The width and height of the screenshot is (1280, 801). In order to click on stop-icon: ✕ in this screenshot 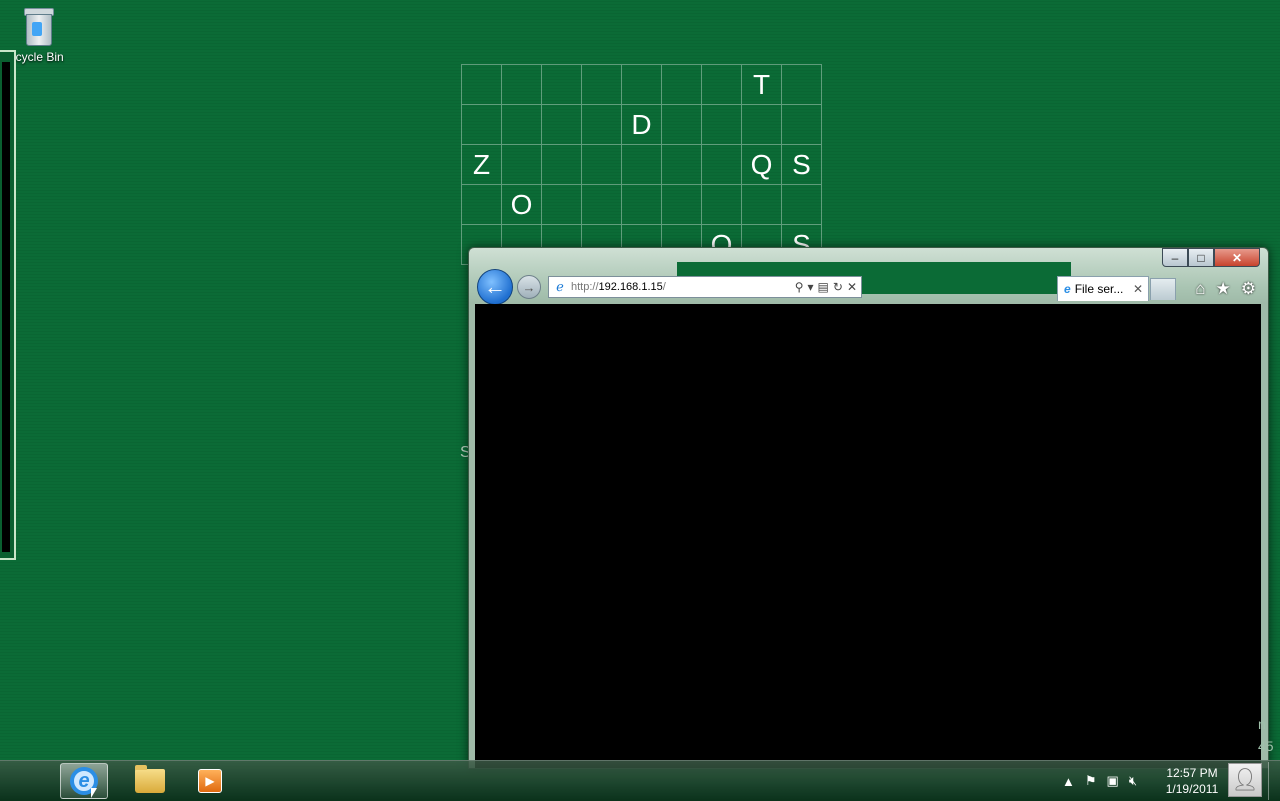, I will do `click(852, 287)`.